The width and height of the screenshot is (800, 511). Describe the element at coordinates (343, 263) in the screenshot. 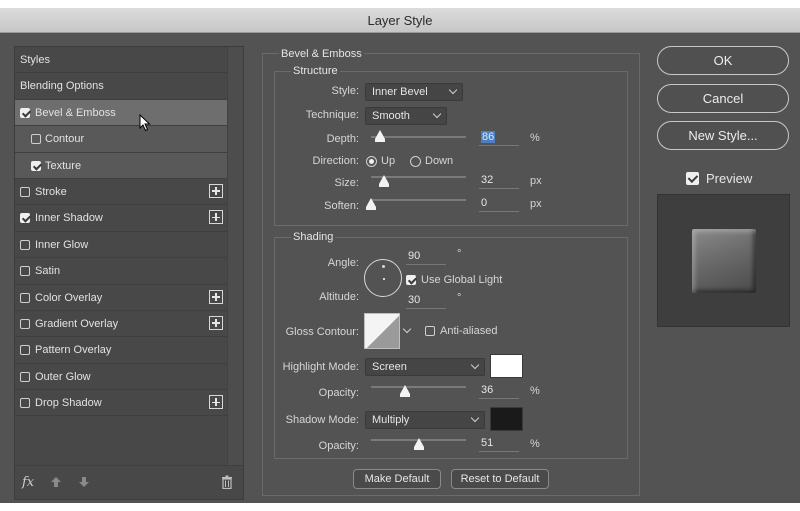

I see `angle-label: Angle:` at that location.